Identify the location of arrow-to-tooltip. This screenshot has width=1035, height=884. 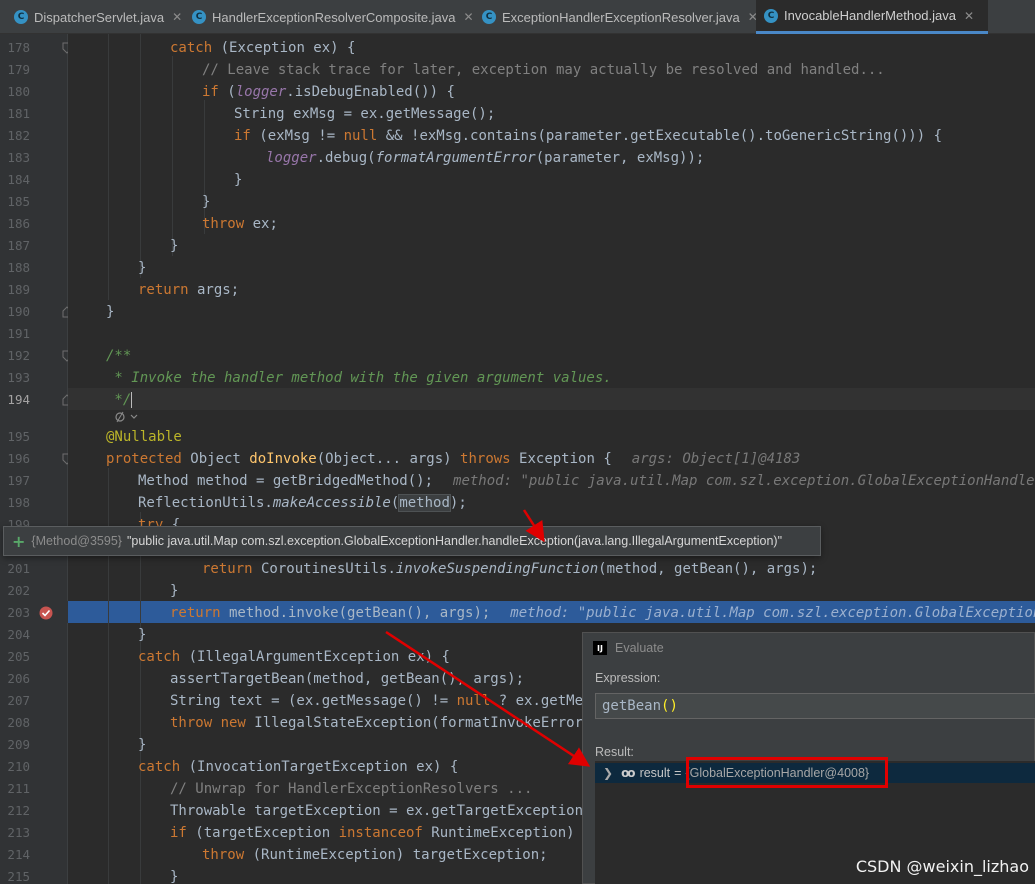
(533, 526).